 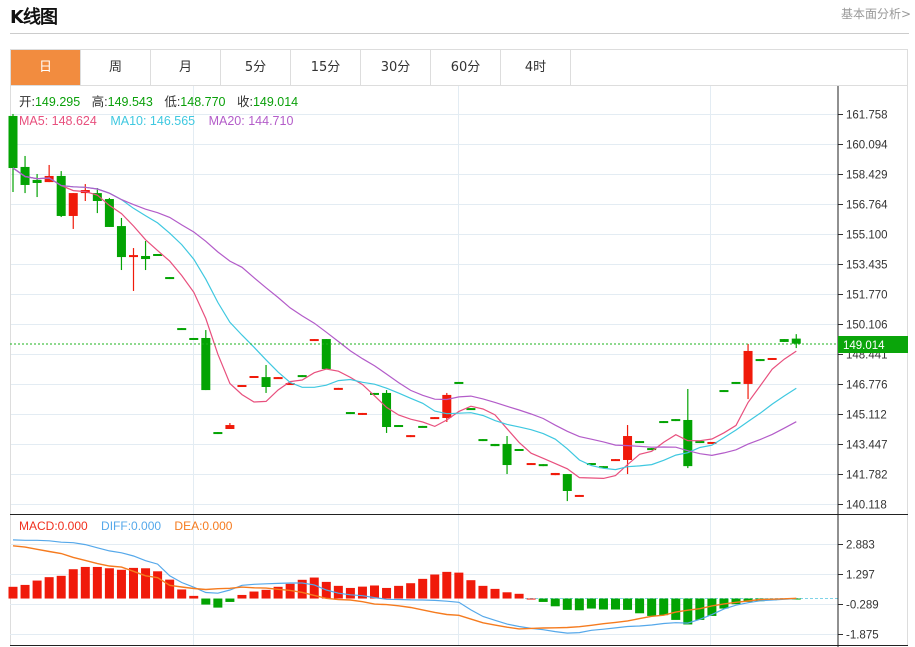 What do you see at coordinates (275, 102) in the screenshot?
I see `close-value: 149.014` at bounding box center [275, 102].